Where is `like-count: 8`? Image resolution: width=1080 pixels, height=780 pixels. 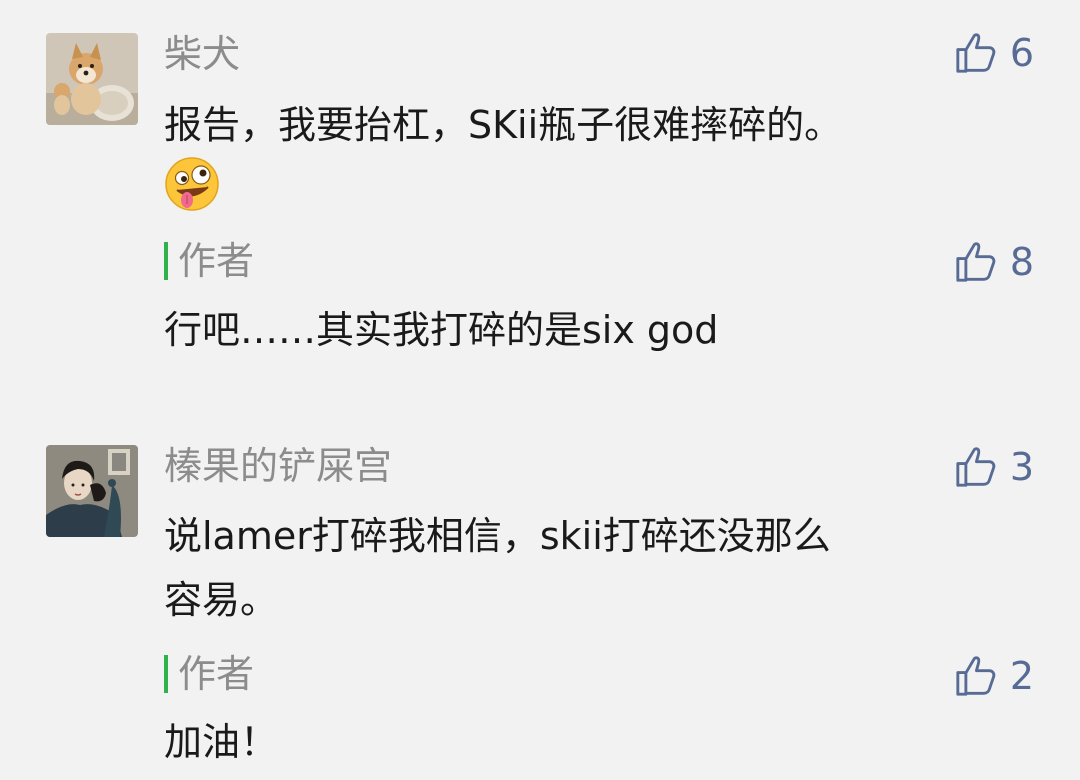 like-count: 8 is located at coordinates (1021, 262).